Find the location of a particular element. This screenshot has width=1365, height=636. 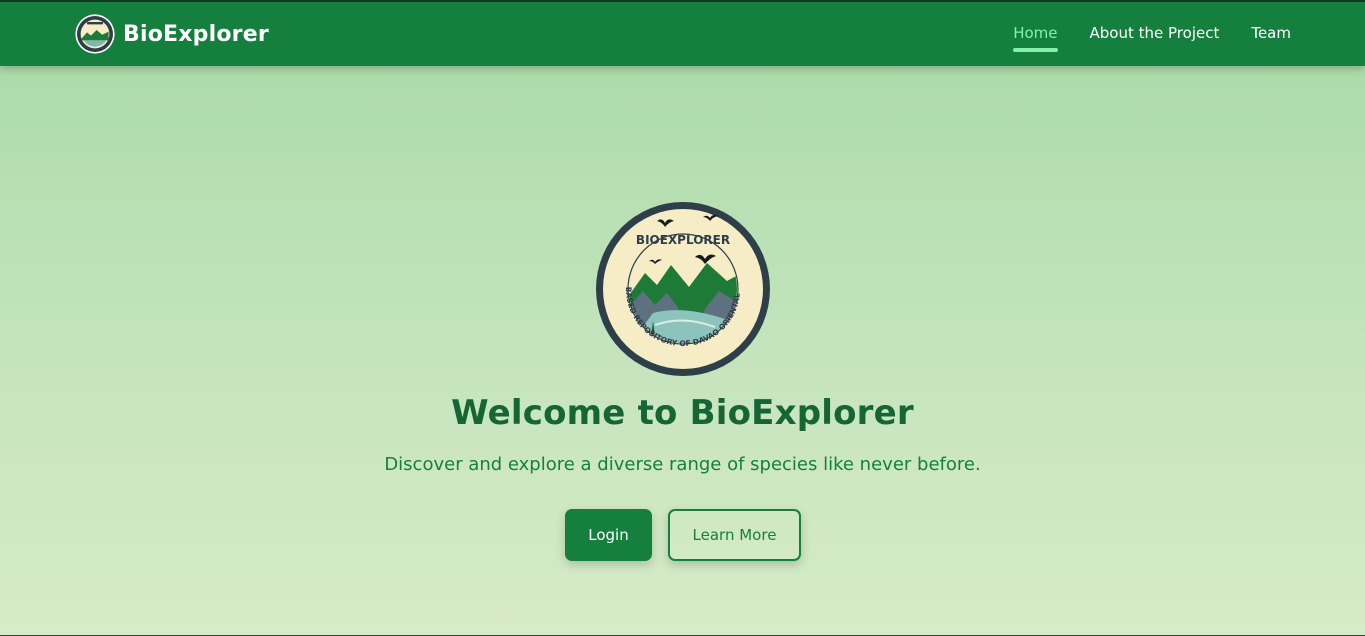

bioexplorer-logo-small is located at coordinates (95, 34).